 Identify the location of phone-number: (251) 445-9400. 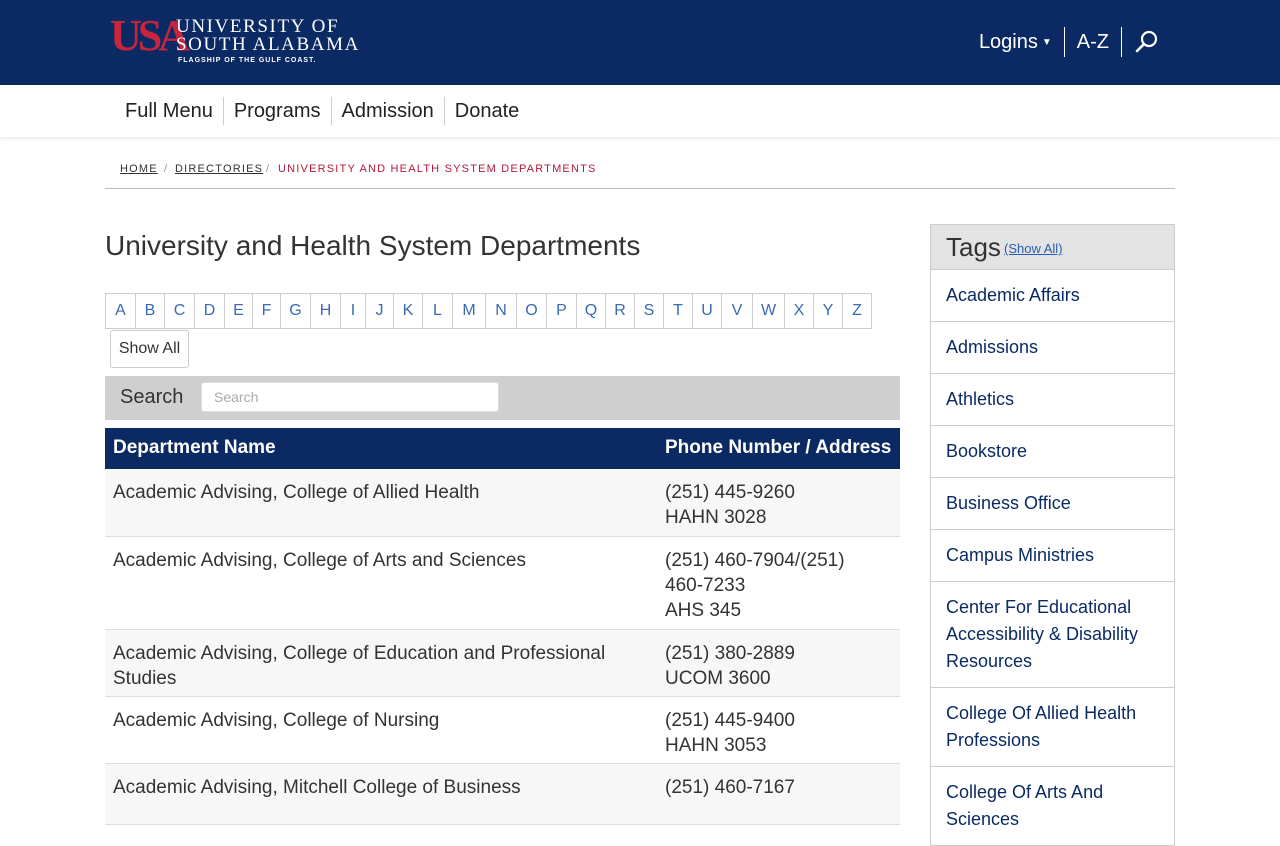
(730, 720).